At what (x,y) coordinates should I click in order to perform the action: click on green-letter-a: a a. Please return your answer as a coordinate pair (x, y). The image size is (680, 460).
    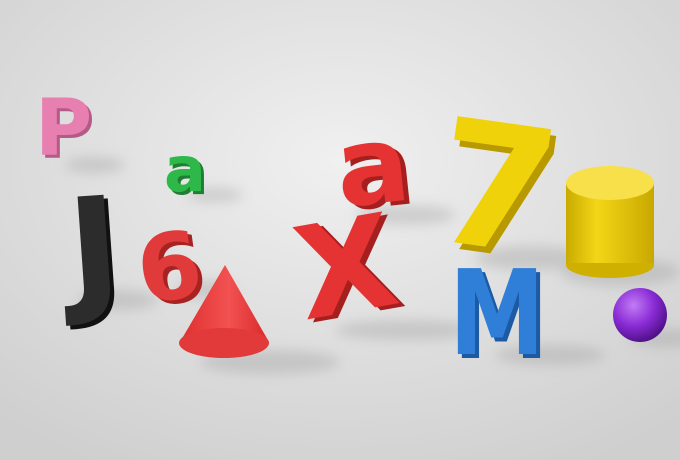
    Looking at the image, I should click on (186, 171).